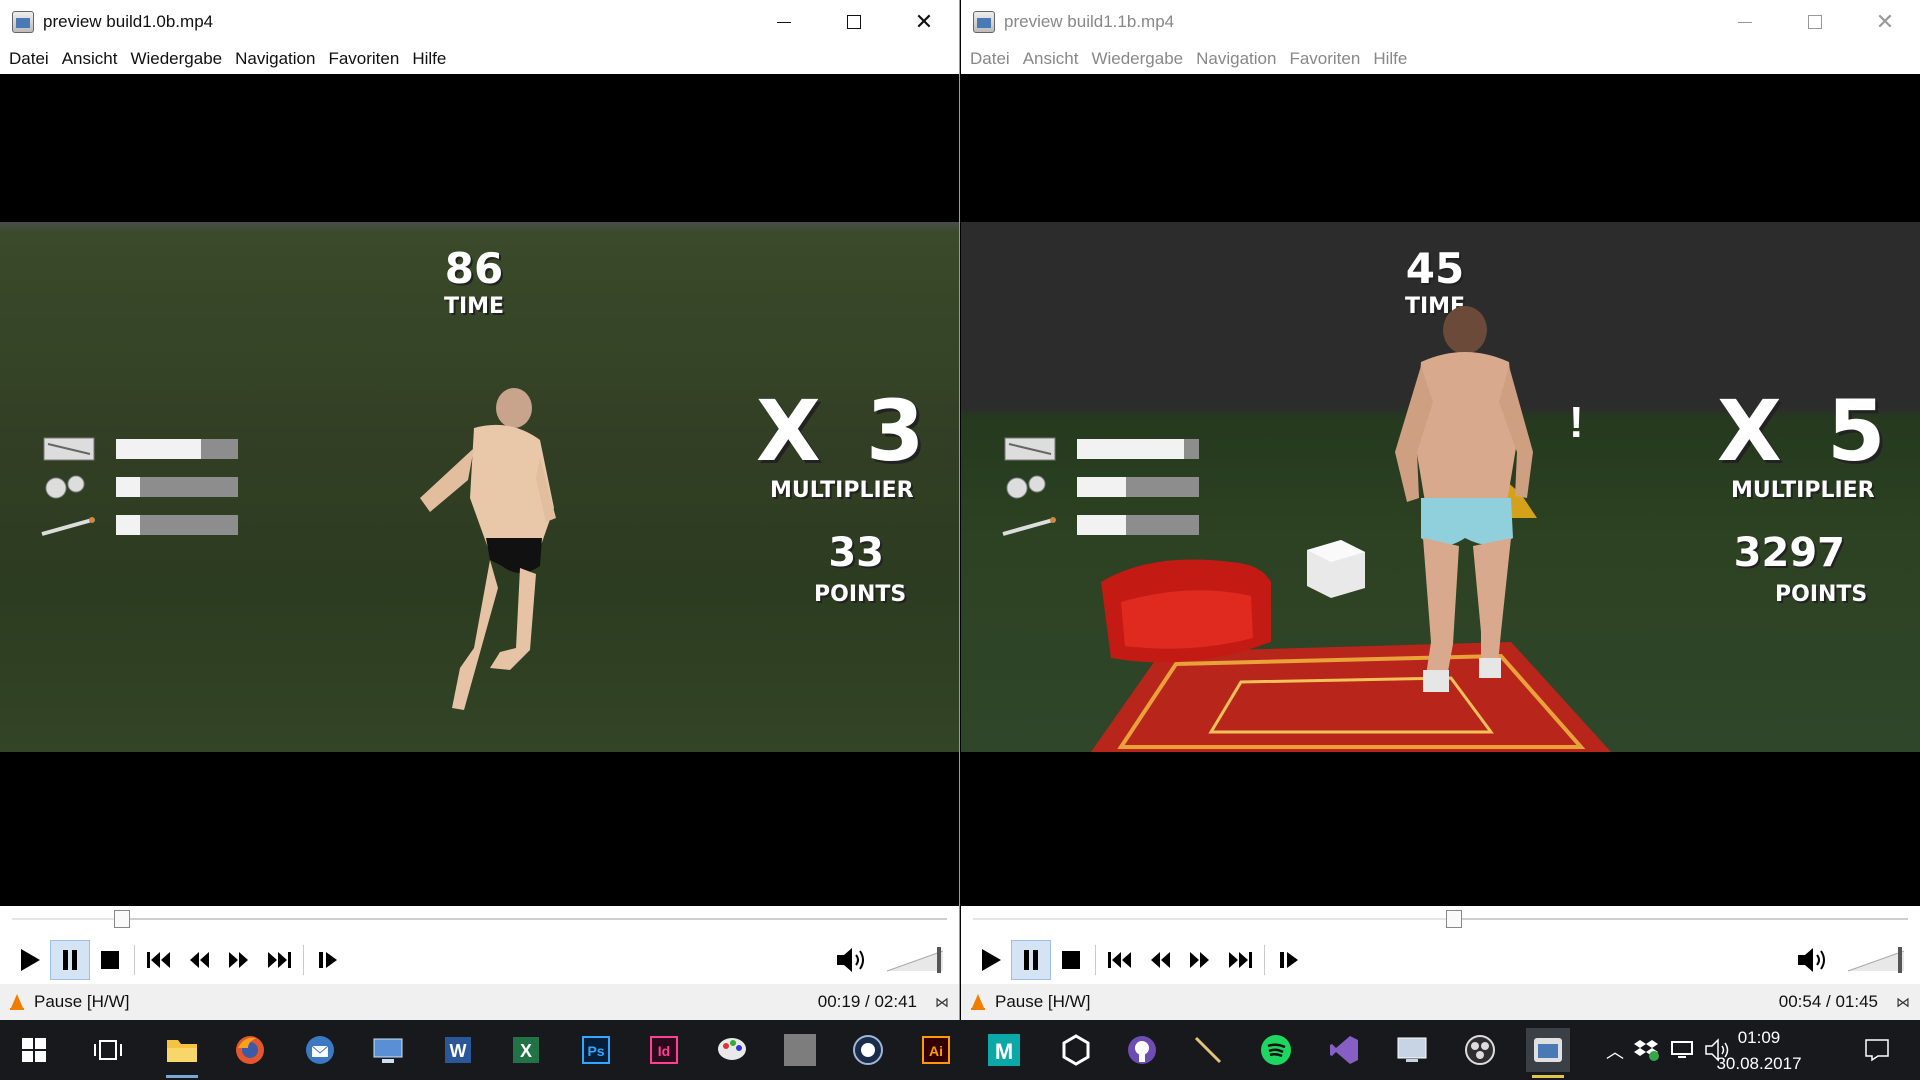  Describe the element at coordinates (842, 490) in the screenshot. I see `hud-multiplier-label: MULTIPLIER` at that location.